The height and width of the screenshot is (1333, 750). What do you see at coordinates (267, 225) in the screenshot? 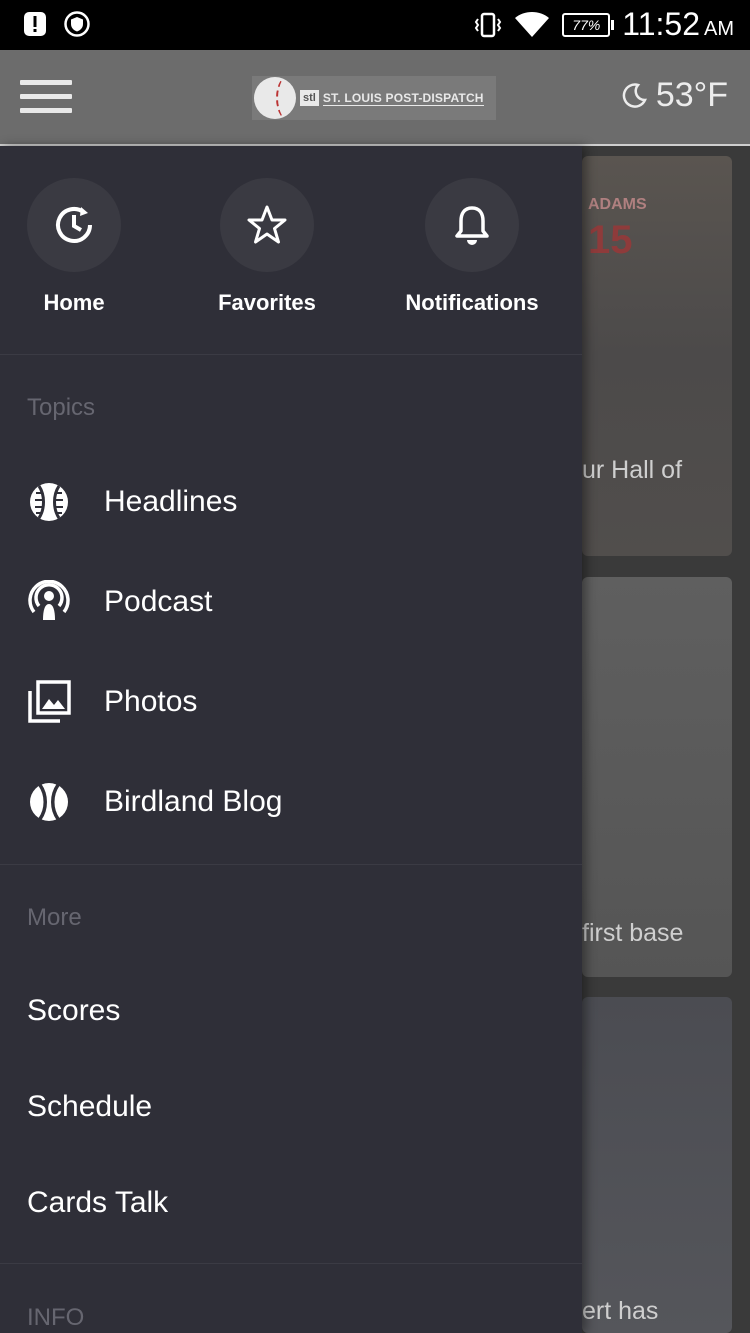
I see `star-icon` at bounding box center [267, 225].